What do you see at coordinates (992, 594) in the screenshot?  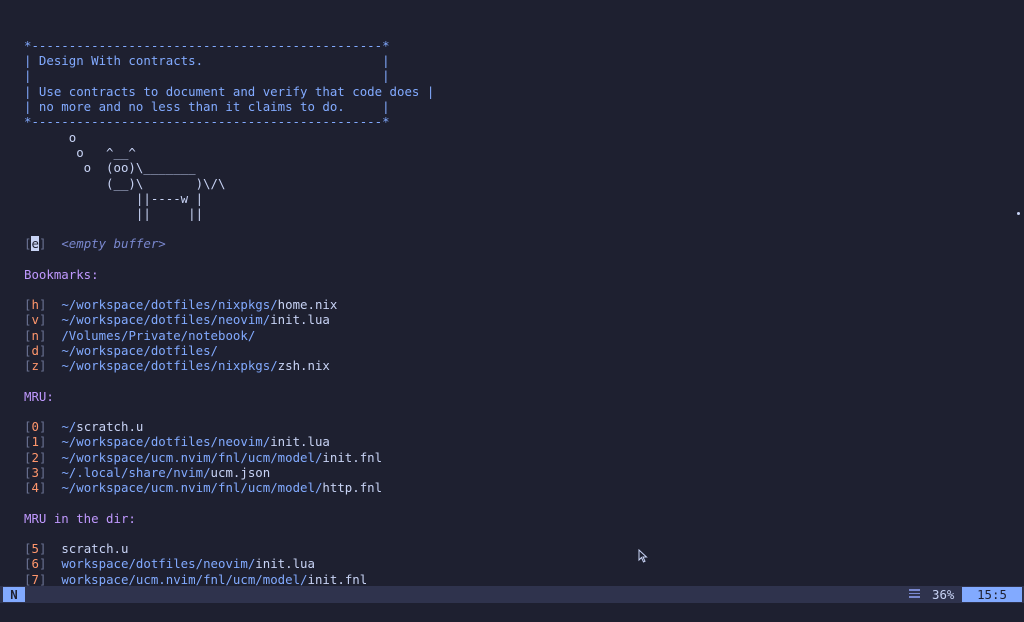 I see `cursor-position: 15:5` at bounding box center [992, 594].